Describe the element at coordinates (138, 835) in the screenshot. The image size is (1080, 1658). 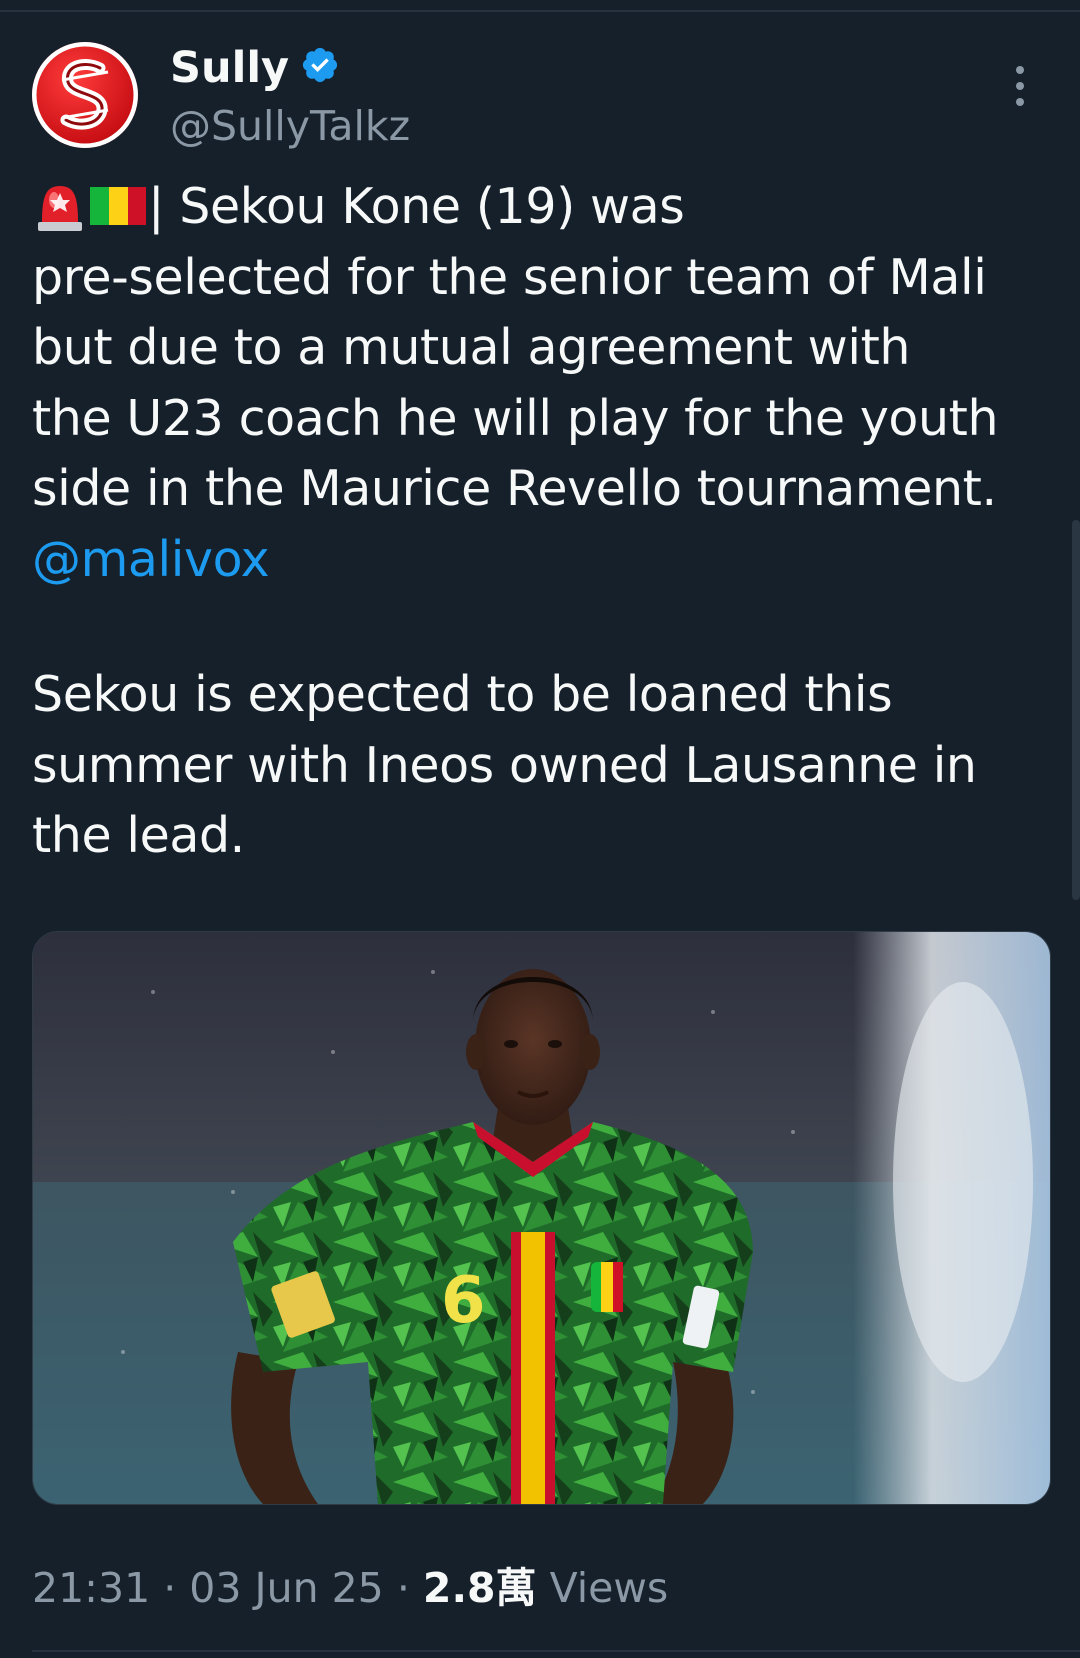
I see `tweet-line: the lead.` at that location.